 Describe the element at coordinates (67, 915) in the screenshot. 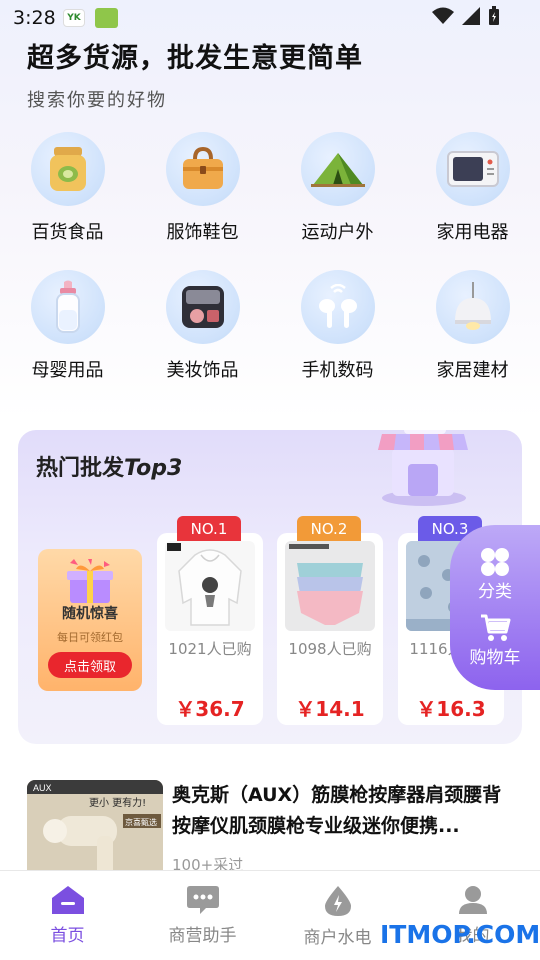

I see `tab-home: 首页` at that location.